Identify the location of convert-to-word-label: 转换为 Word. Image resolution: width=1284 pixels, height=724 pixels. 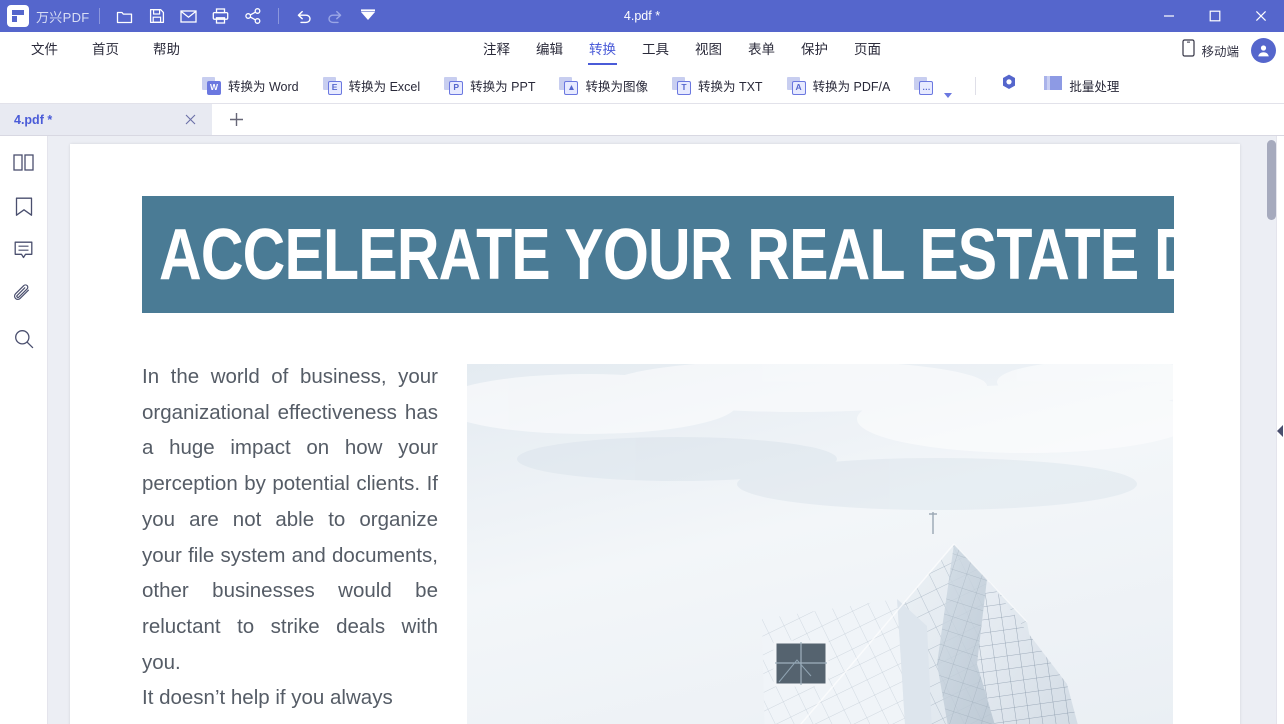
(263, 87).